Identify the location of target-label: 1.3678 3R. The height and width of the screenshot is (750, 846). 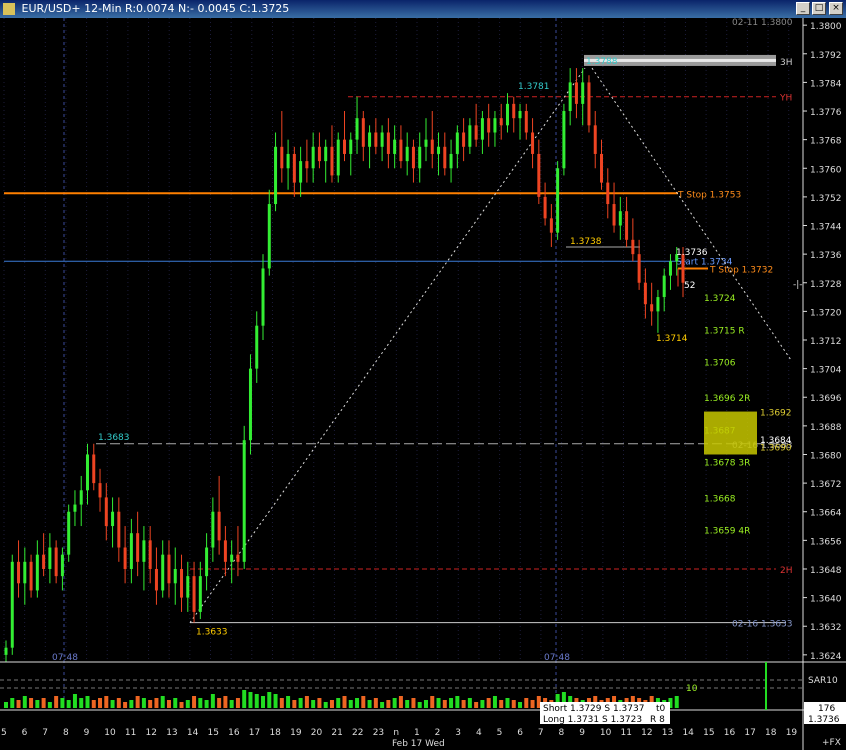
(727, 464).